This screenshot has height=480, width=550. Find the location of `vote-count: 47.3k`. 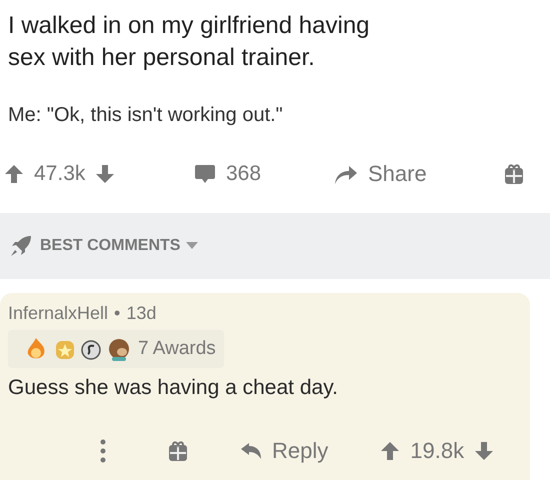

vote-count: 47.3k is located at coordinates (60, 174).